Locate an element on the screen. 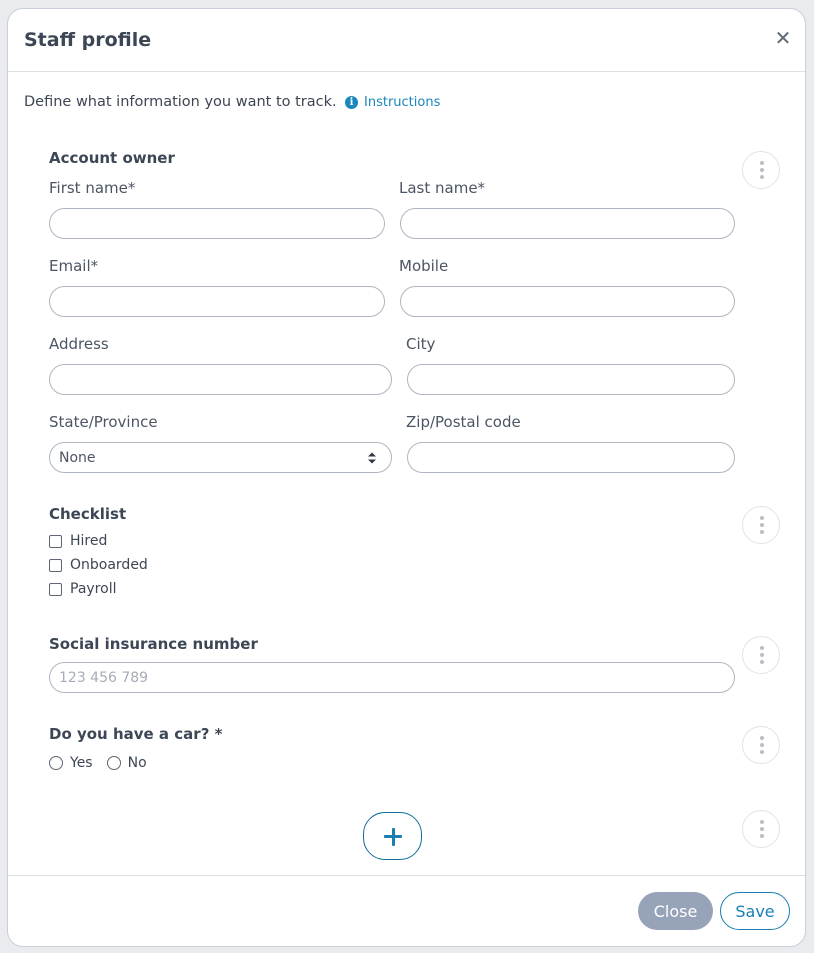  checklist-item-payroll: Payroll is located at coordinates (82, 589).